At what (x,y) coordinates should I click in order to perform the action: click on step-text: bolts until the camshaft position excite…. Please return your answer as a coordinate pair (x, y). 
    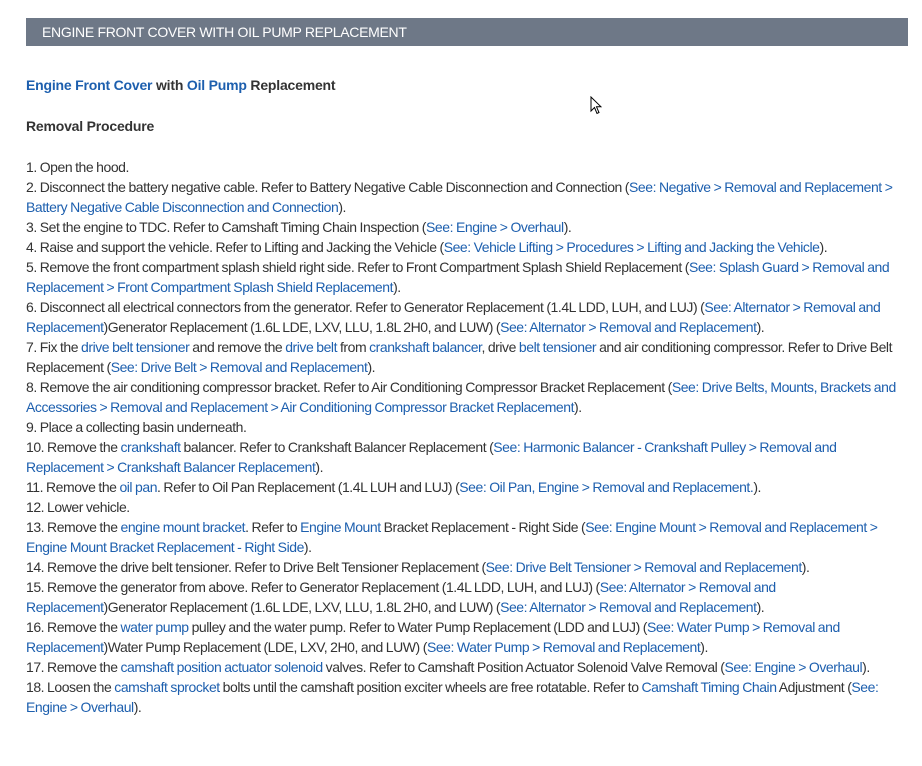
    Looking at the image, I should click on (430, 687).